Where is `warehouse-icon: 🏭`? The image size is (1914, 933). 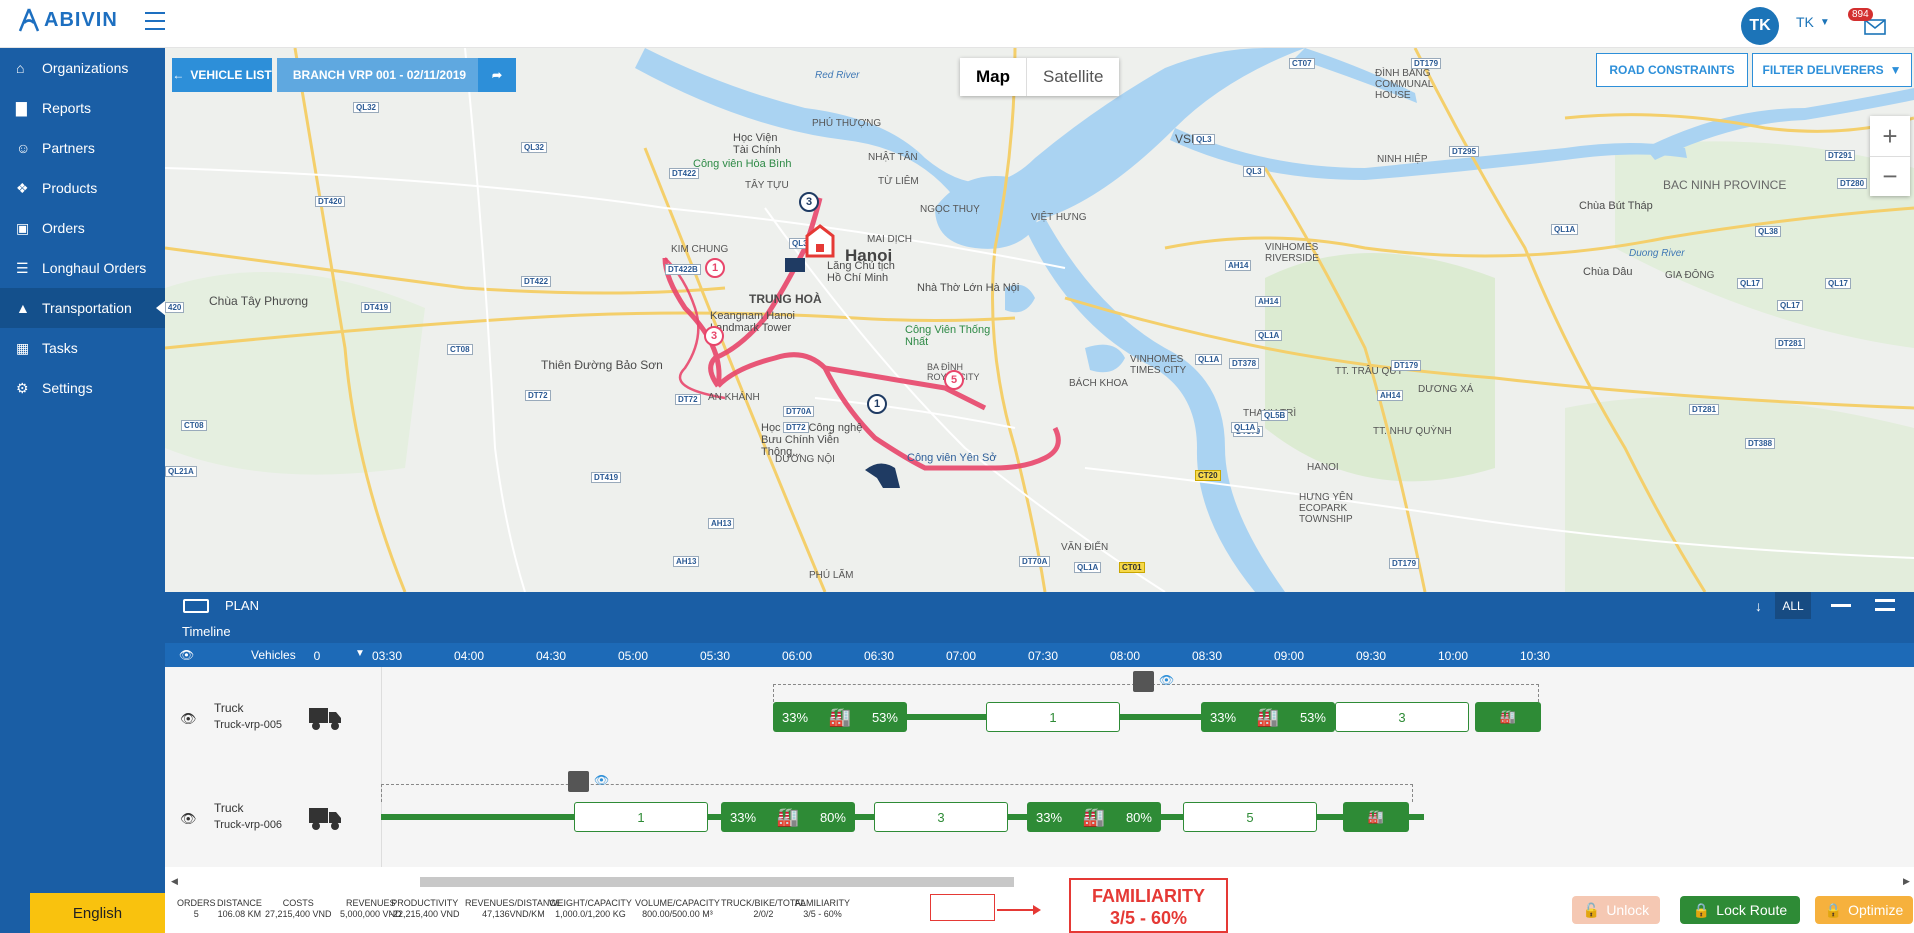
warehouse-icon: 🏭 is located at coordinates (840, 716).